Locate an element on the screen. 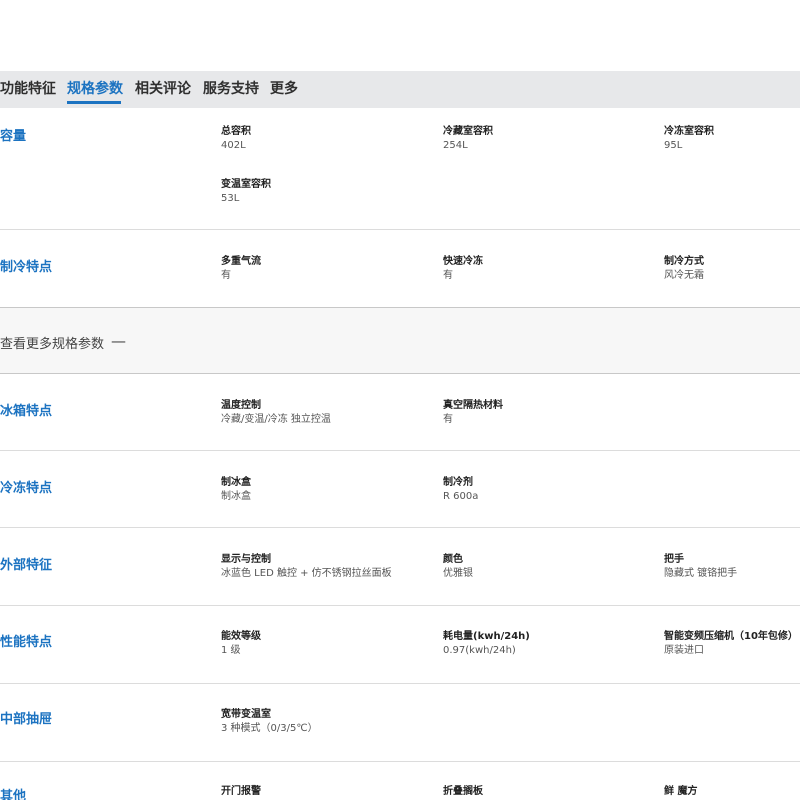 The width and height of the screenshot is (800, 800). spec-value: 制冰盒 is located at coordinates (236, 496).